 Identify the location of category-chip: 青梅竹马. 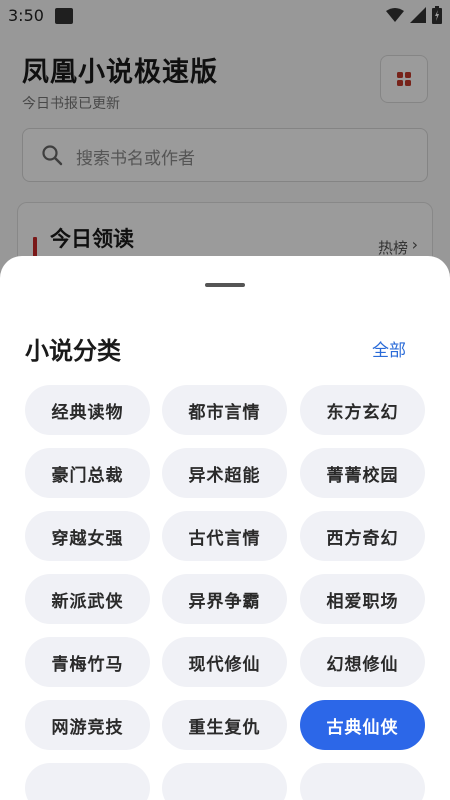
(87, 662).